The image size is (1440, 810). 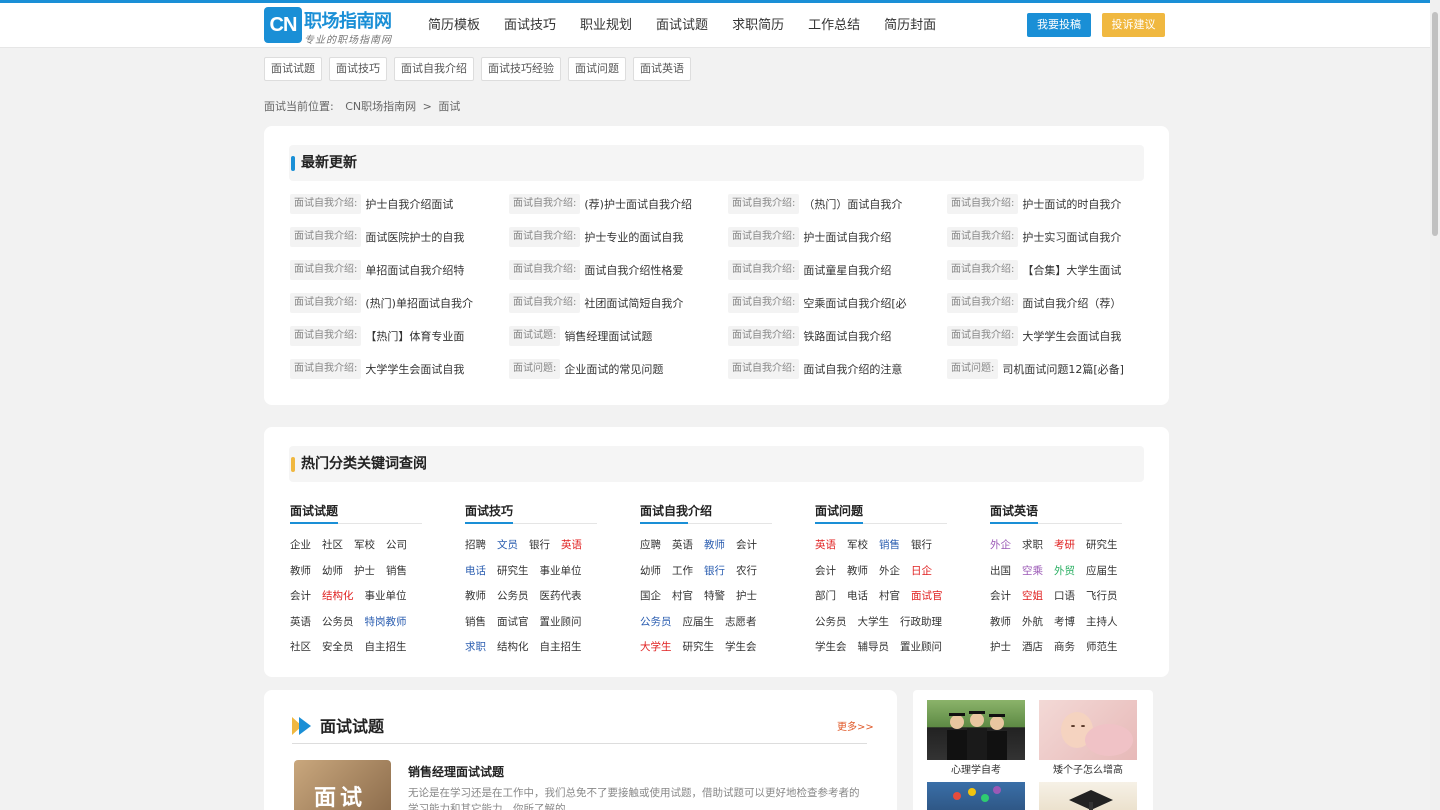 I want to click on latest-update-item: 面试自我介绍: 单招面试自我介绍特, so click(x=399, y=270).